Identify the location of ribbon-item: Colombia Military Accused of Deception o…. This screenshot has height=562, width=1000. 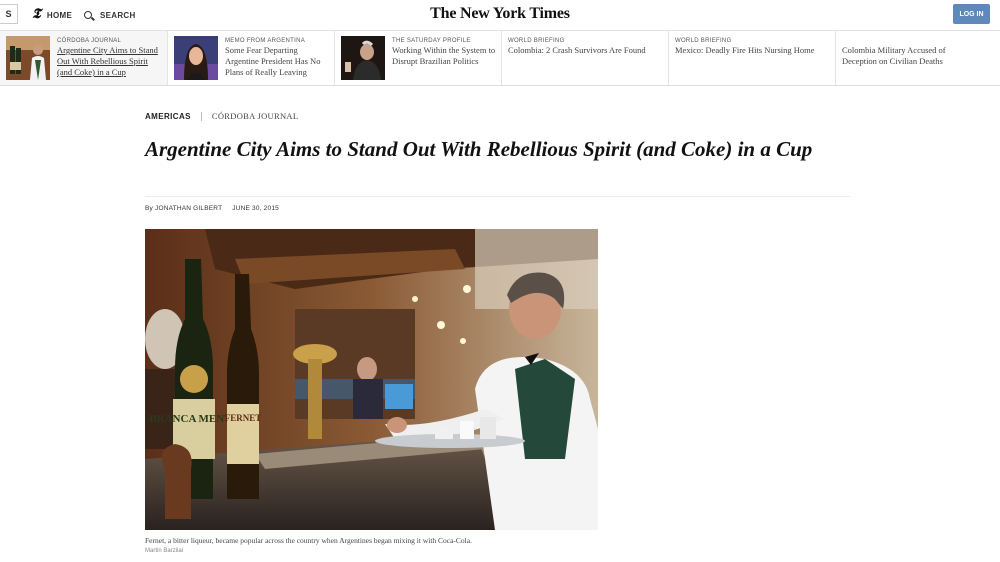
(918, 58).